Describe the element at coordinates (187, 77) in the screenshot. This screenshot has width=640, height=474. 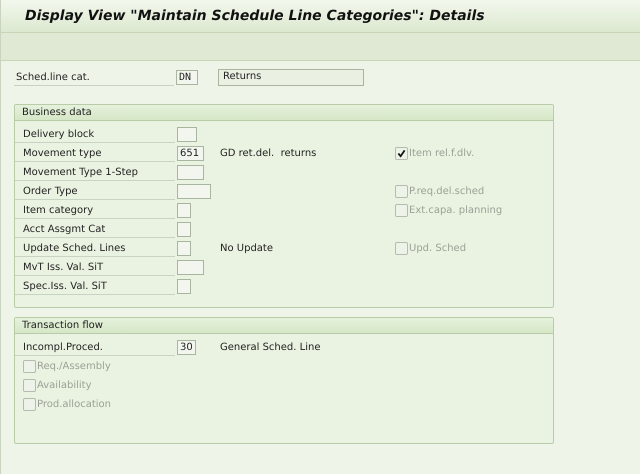
I see `input-field: DN` at that location.